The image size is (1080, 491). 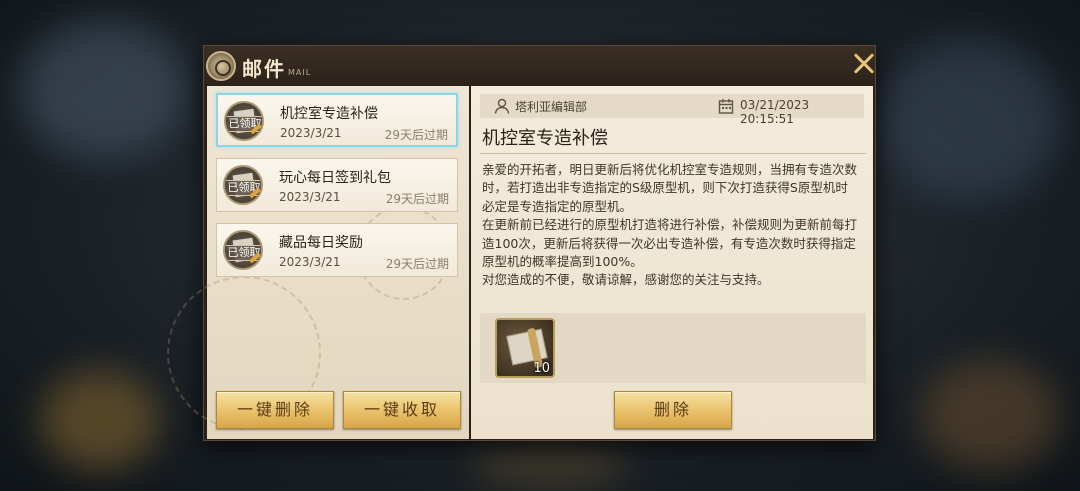 I want to click on mail-datetime: 03/21/2023 20:15:51, so click(x=775, y=112).